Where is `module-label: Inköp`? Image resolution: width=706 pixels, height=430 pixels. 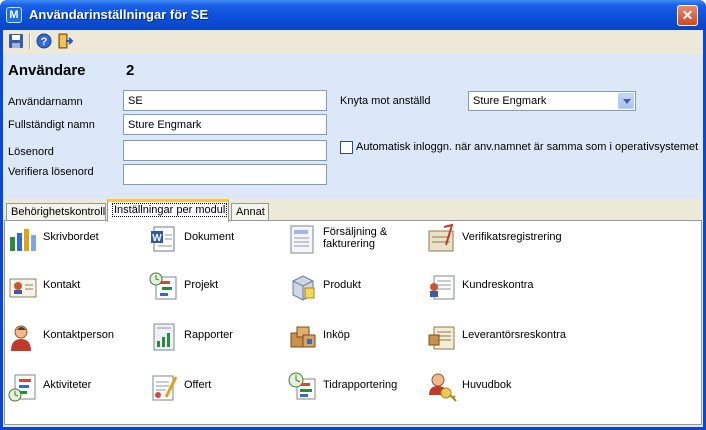 module-label: Inköp is located at coordinates (336, 335).